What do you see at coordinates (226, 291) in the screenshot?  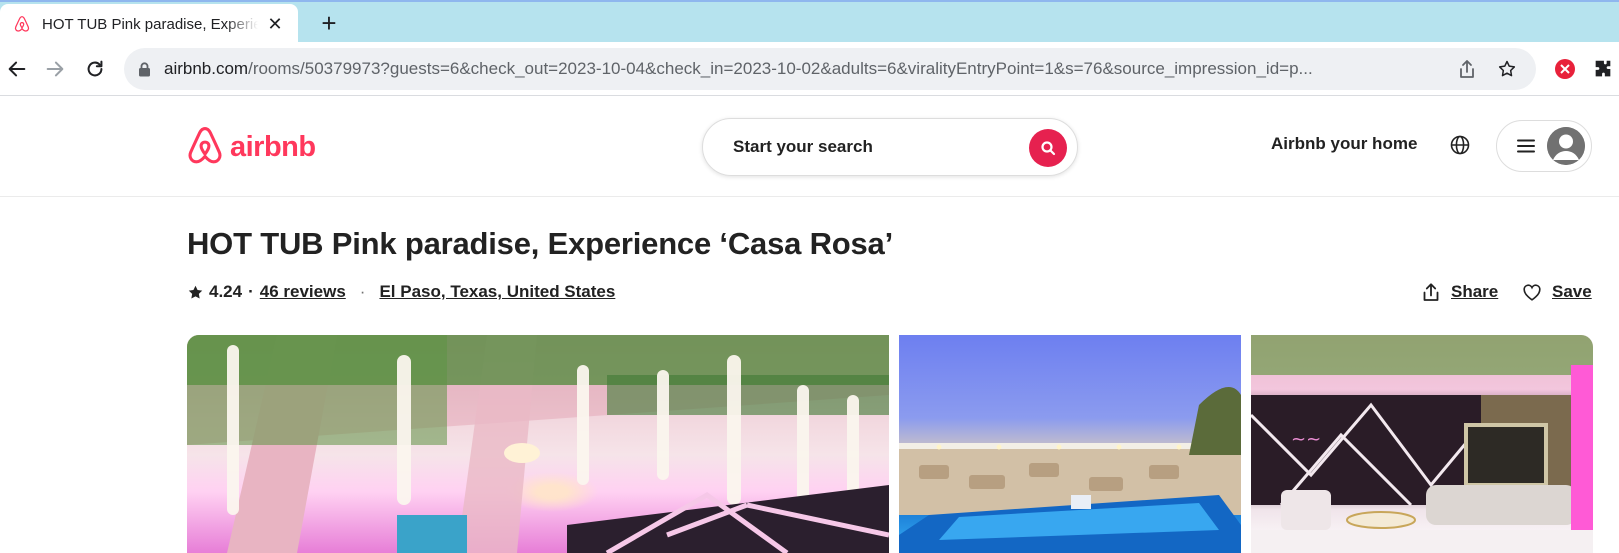 I see `rating-value: 4.24` at bounding box center [226, 291].